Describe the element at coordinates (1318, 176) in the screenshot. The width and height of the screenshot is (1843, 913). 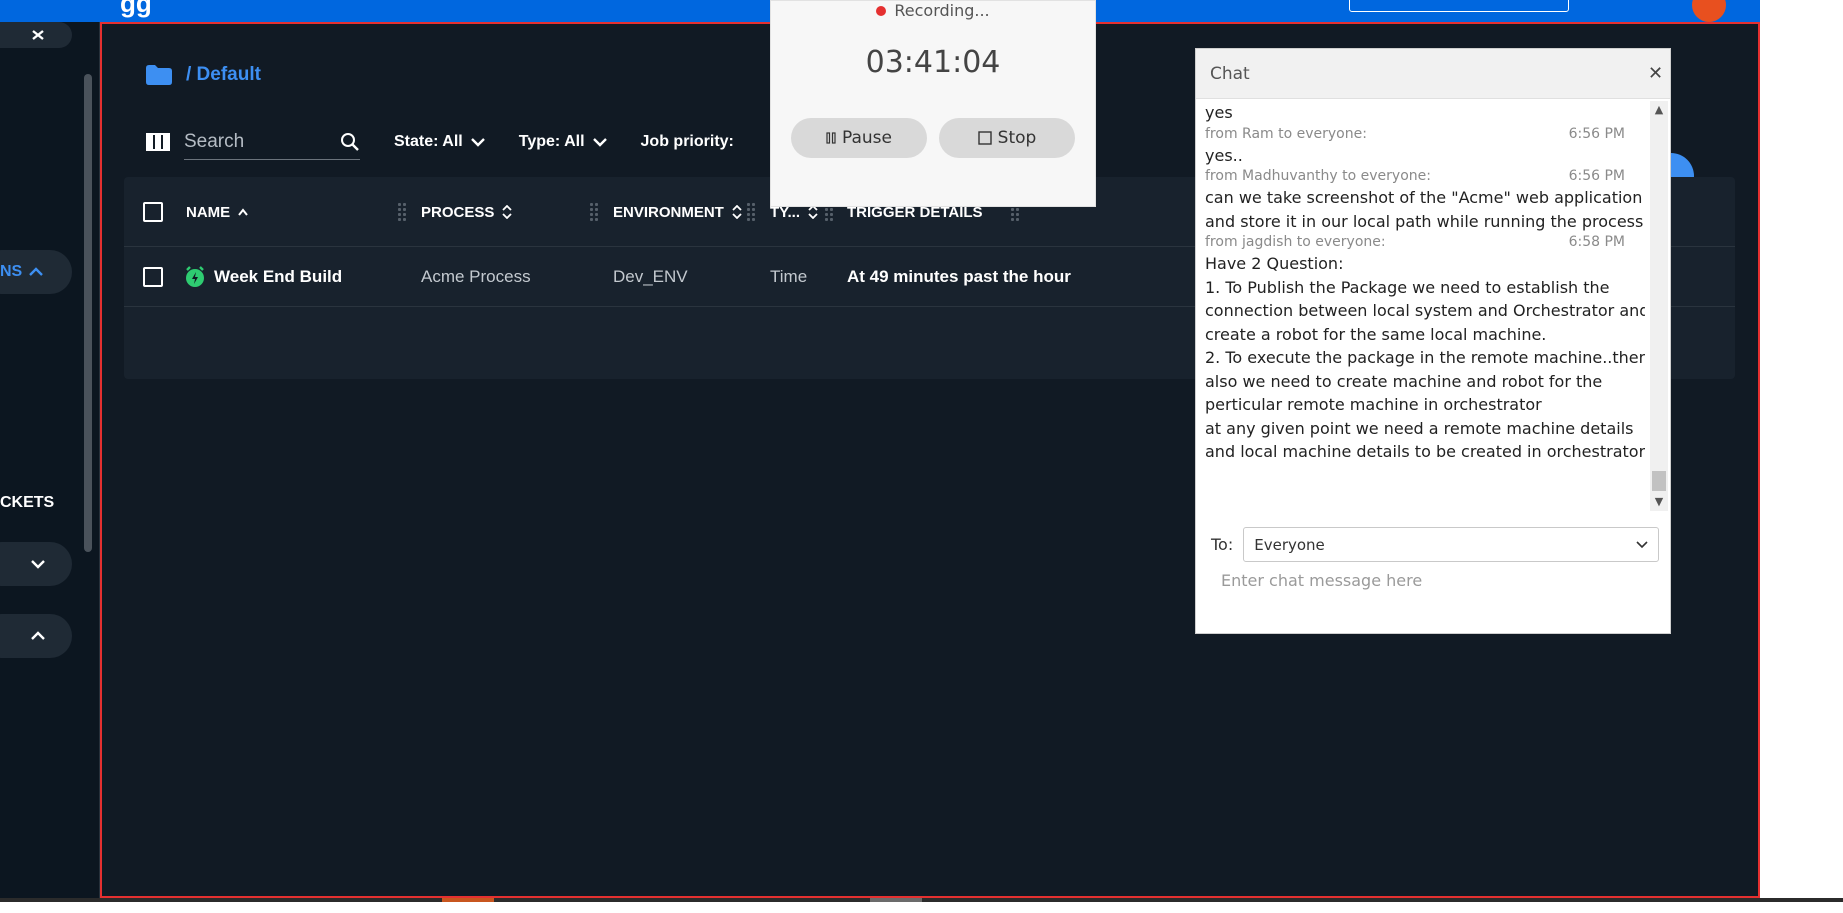
I see `sender-name: from Madhuvanthy to everyone:` at that location.